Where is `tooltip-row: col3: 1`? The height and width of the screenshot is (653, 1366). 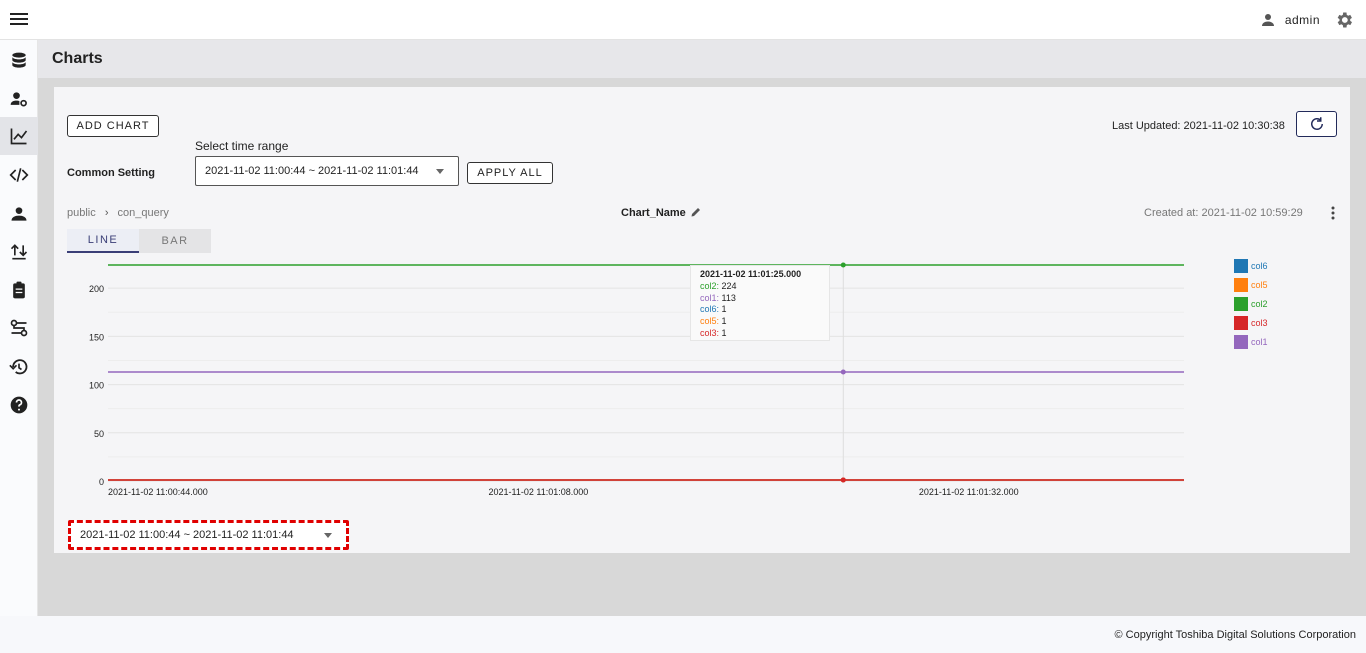
tooltip-row: col3: 1 is located at coordinates (764, 334).